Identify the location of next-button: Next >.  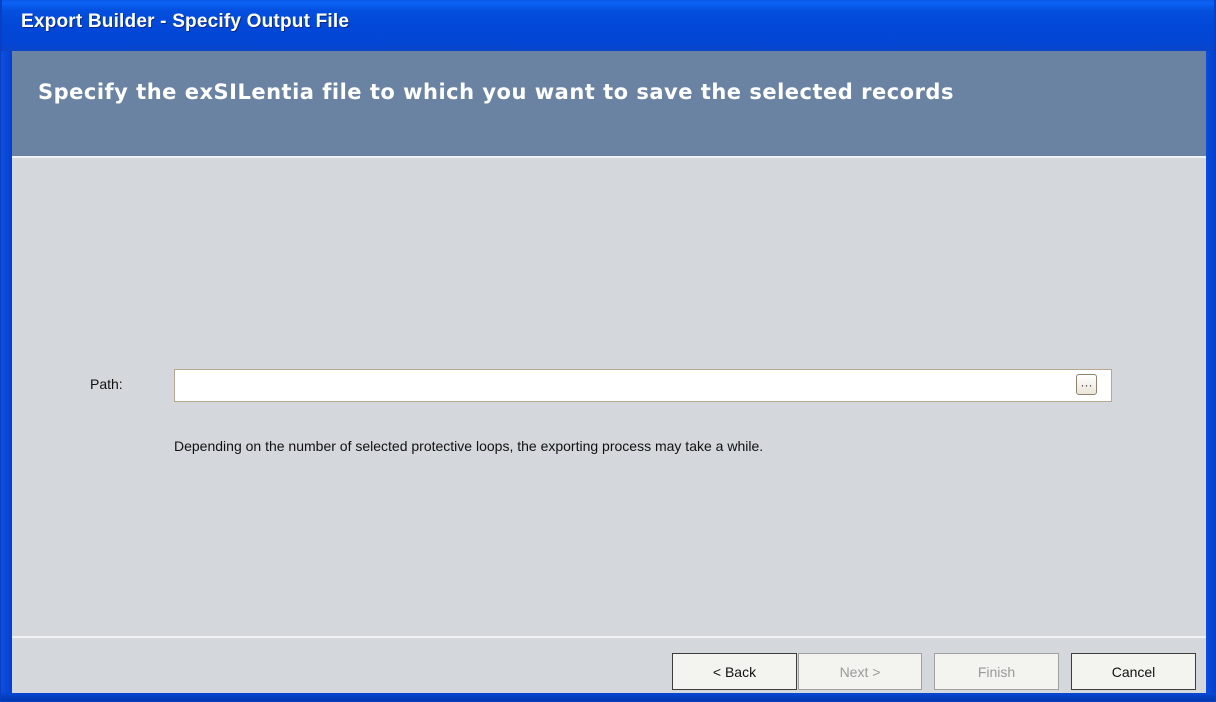
(860, 671).